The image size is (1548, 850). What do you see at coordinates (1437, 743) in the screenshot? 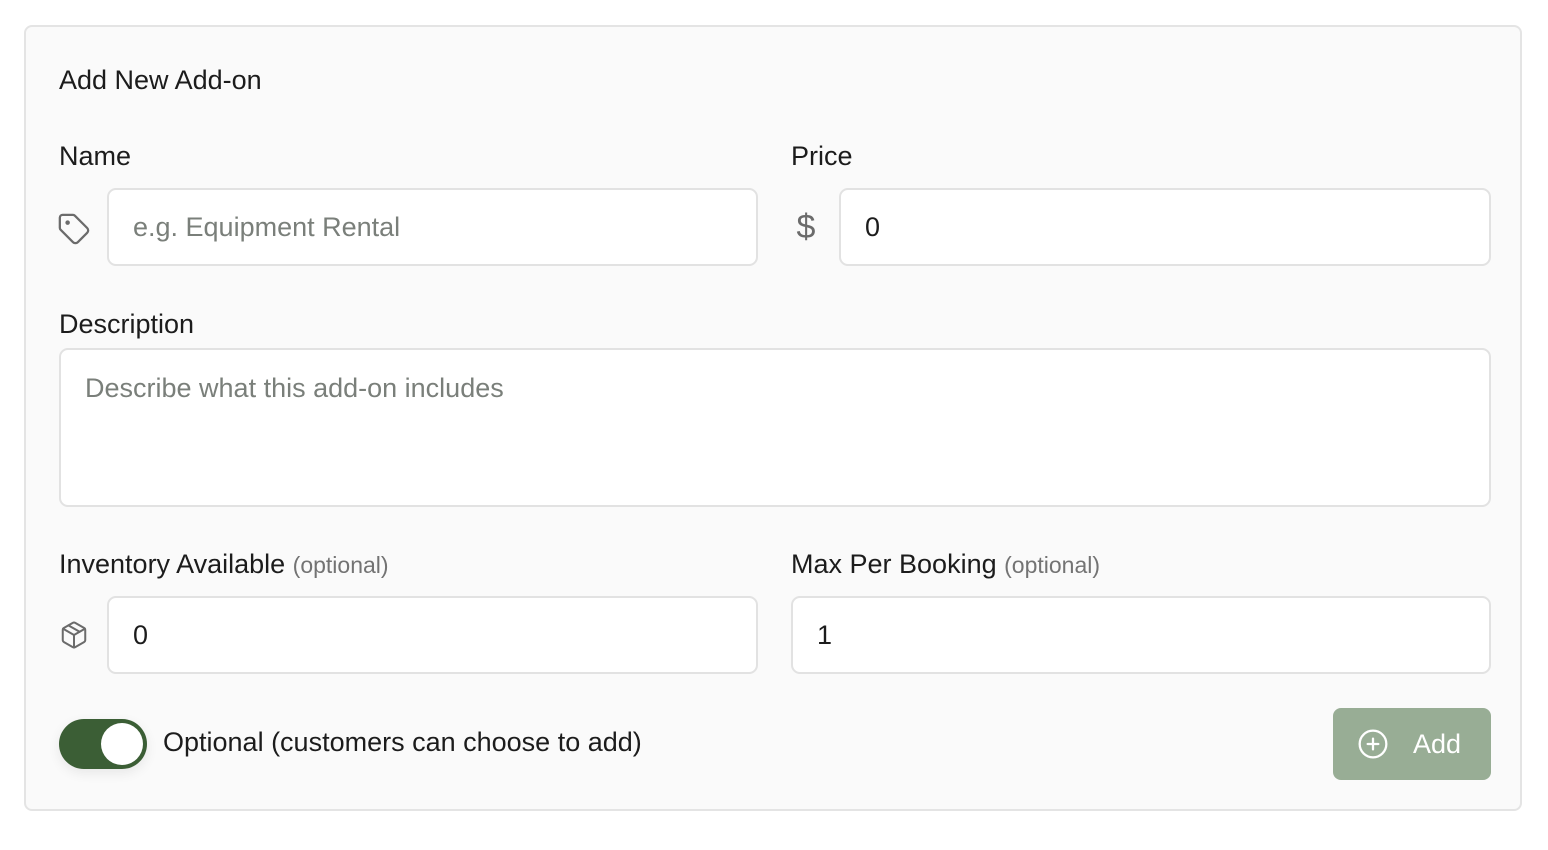
I see `add-button-label: Add` at bounding box center [1437, 743].